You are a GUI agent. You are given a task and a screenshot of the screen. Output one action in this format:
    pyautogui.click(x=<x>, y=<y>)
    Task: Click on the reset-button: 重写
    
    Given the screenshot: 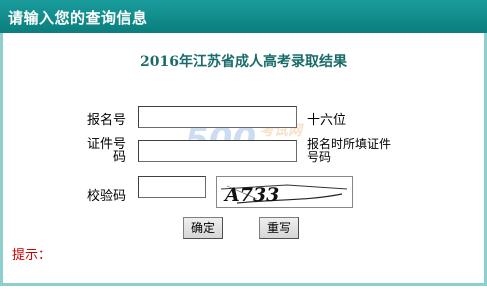 What is the action you would take?
    pyautogui.click(x=279, y=228)
    